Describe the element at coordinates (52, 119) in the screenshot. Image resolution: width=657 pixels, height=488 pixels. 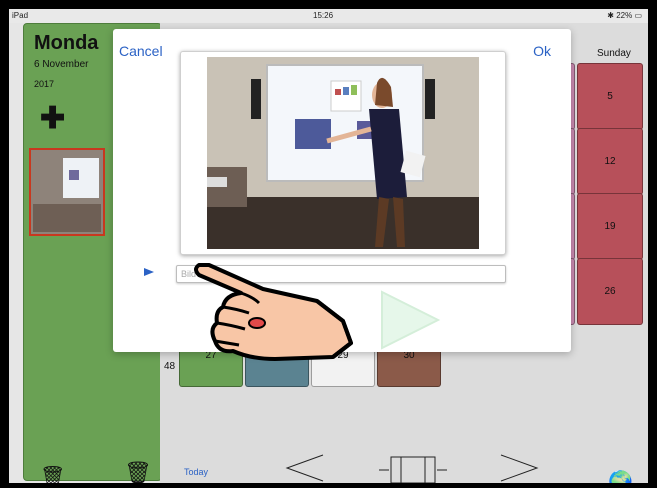
I see `plus-icon: ✚` at that location.